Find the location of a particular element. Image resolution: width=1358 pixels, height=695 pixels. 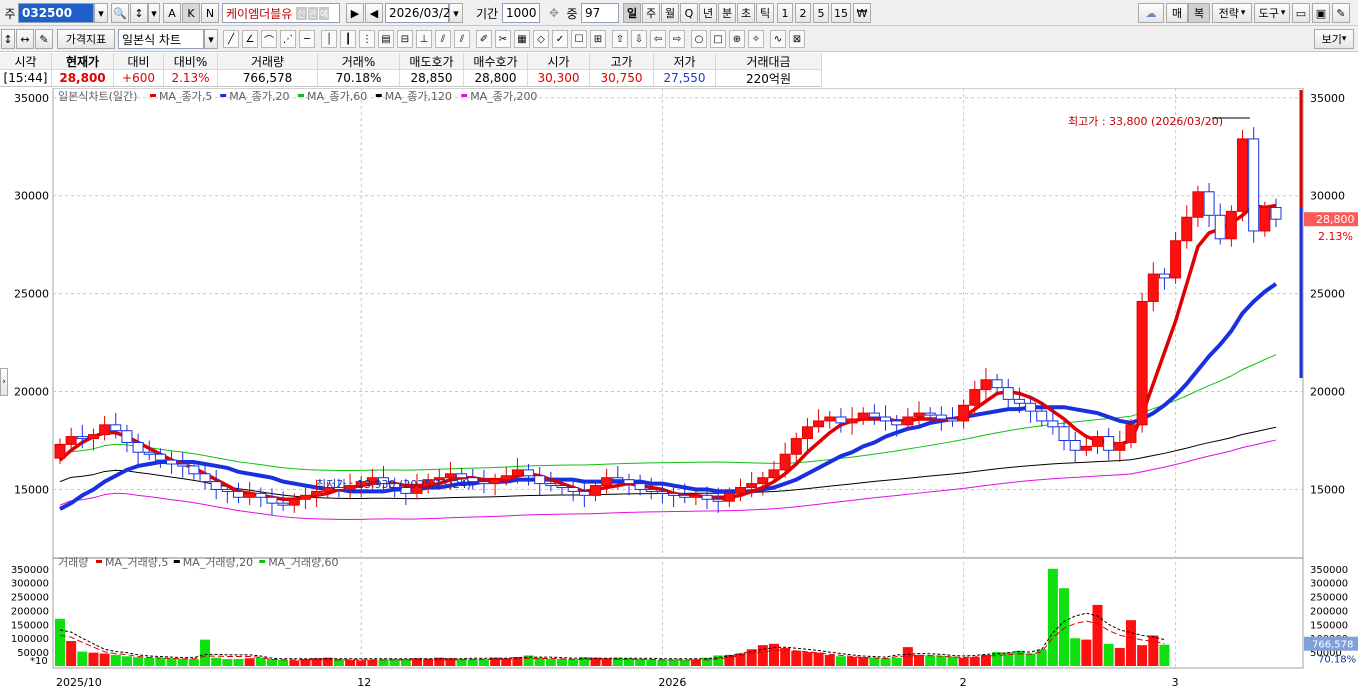

quote-header-volume: 거래량 is located at coordinates (268, 61).